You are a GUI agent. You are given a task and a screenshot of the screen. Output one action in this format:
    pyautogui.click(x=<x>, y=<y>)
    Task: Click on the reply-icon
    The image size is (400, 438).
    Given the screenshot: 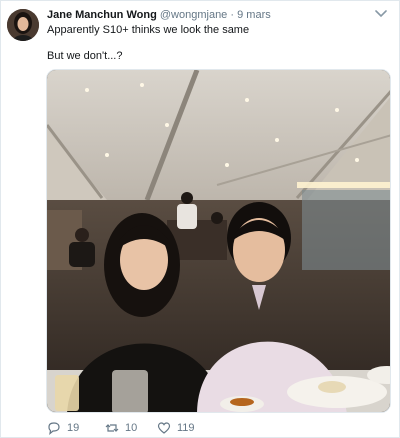 What is the action you would take?
    pyautogui.click(x=54, y=428)
    